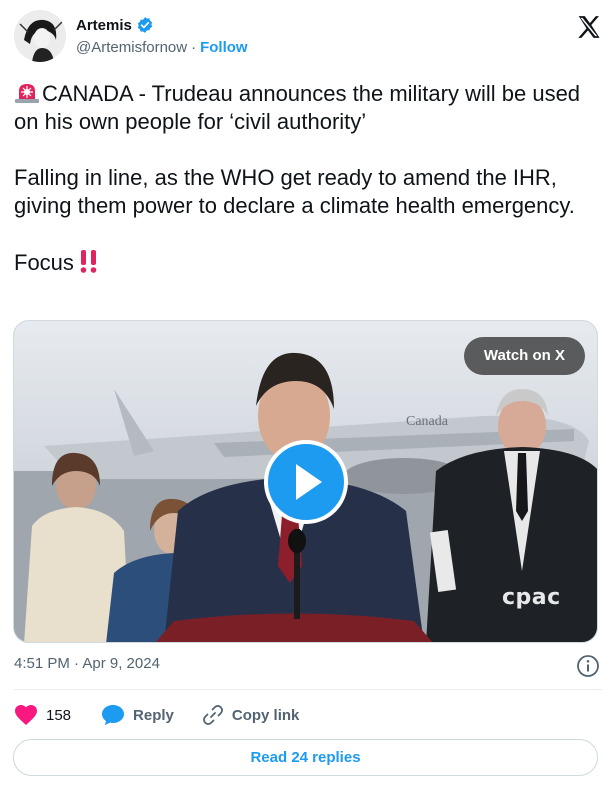 This screenshot has width=616, height=790. Describe the element at coordinates (89, 261) in the screenshot. I see `double-exclamation-emoji-icon` at that location.